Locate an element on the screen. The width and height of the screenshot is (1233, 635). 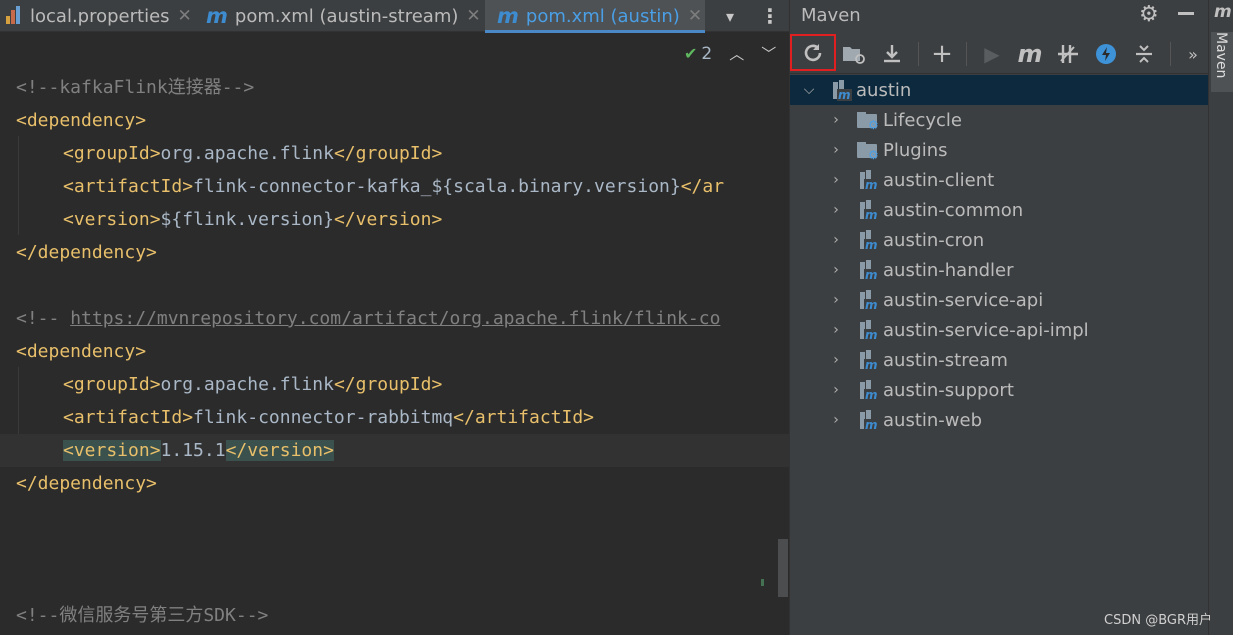
toggle-offline-button is located at coordinates (1068, 54).